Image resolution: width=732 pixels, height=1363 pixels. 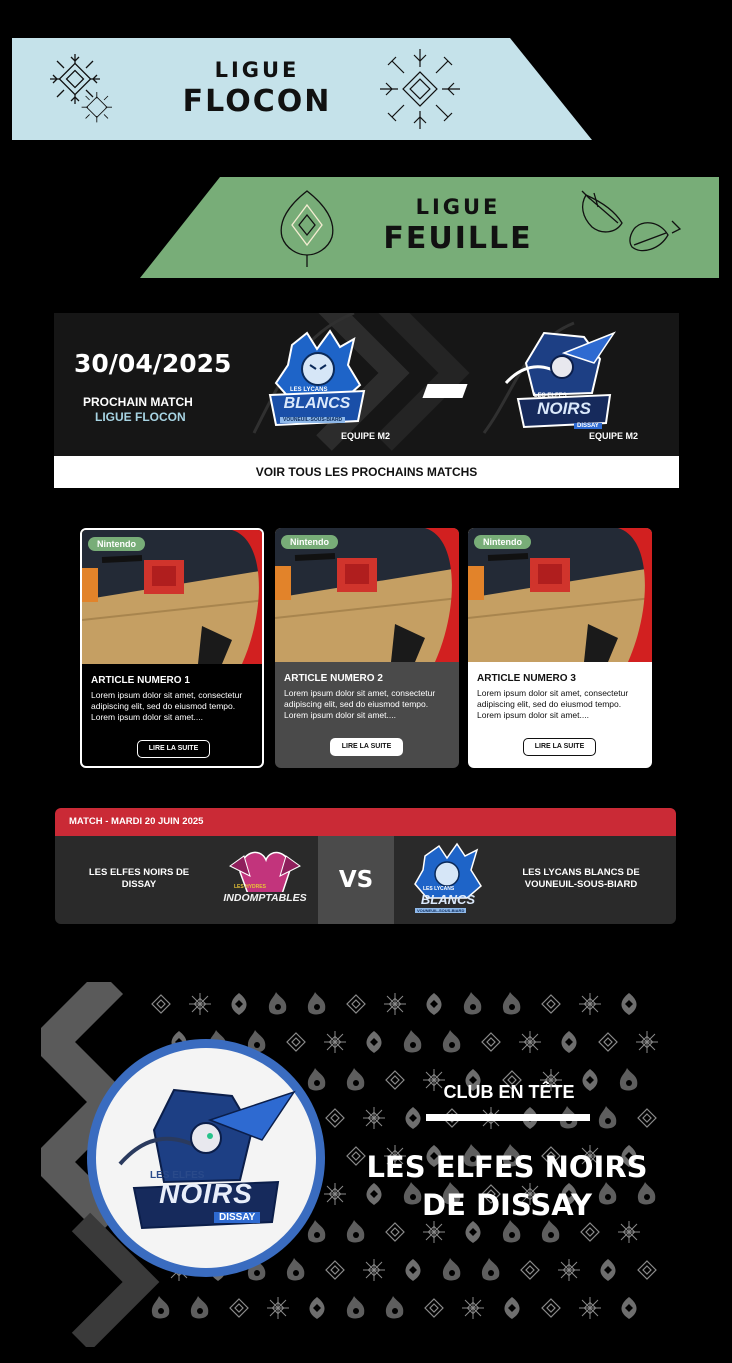 I want to click on league-flocon-title: LIGUE FLOCON, so click(x=257, y=88).